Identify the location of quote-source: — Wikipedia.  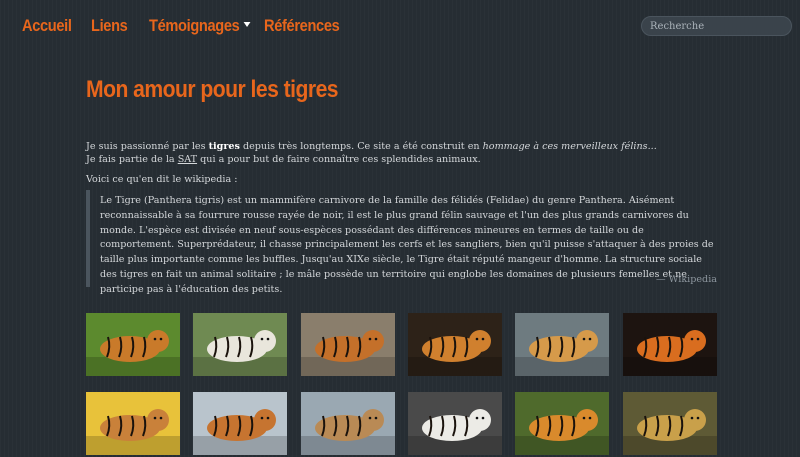
(686, 279).